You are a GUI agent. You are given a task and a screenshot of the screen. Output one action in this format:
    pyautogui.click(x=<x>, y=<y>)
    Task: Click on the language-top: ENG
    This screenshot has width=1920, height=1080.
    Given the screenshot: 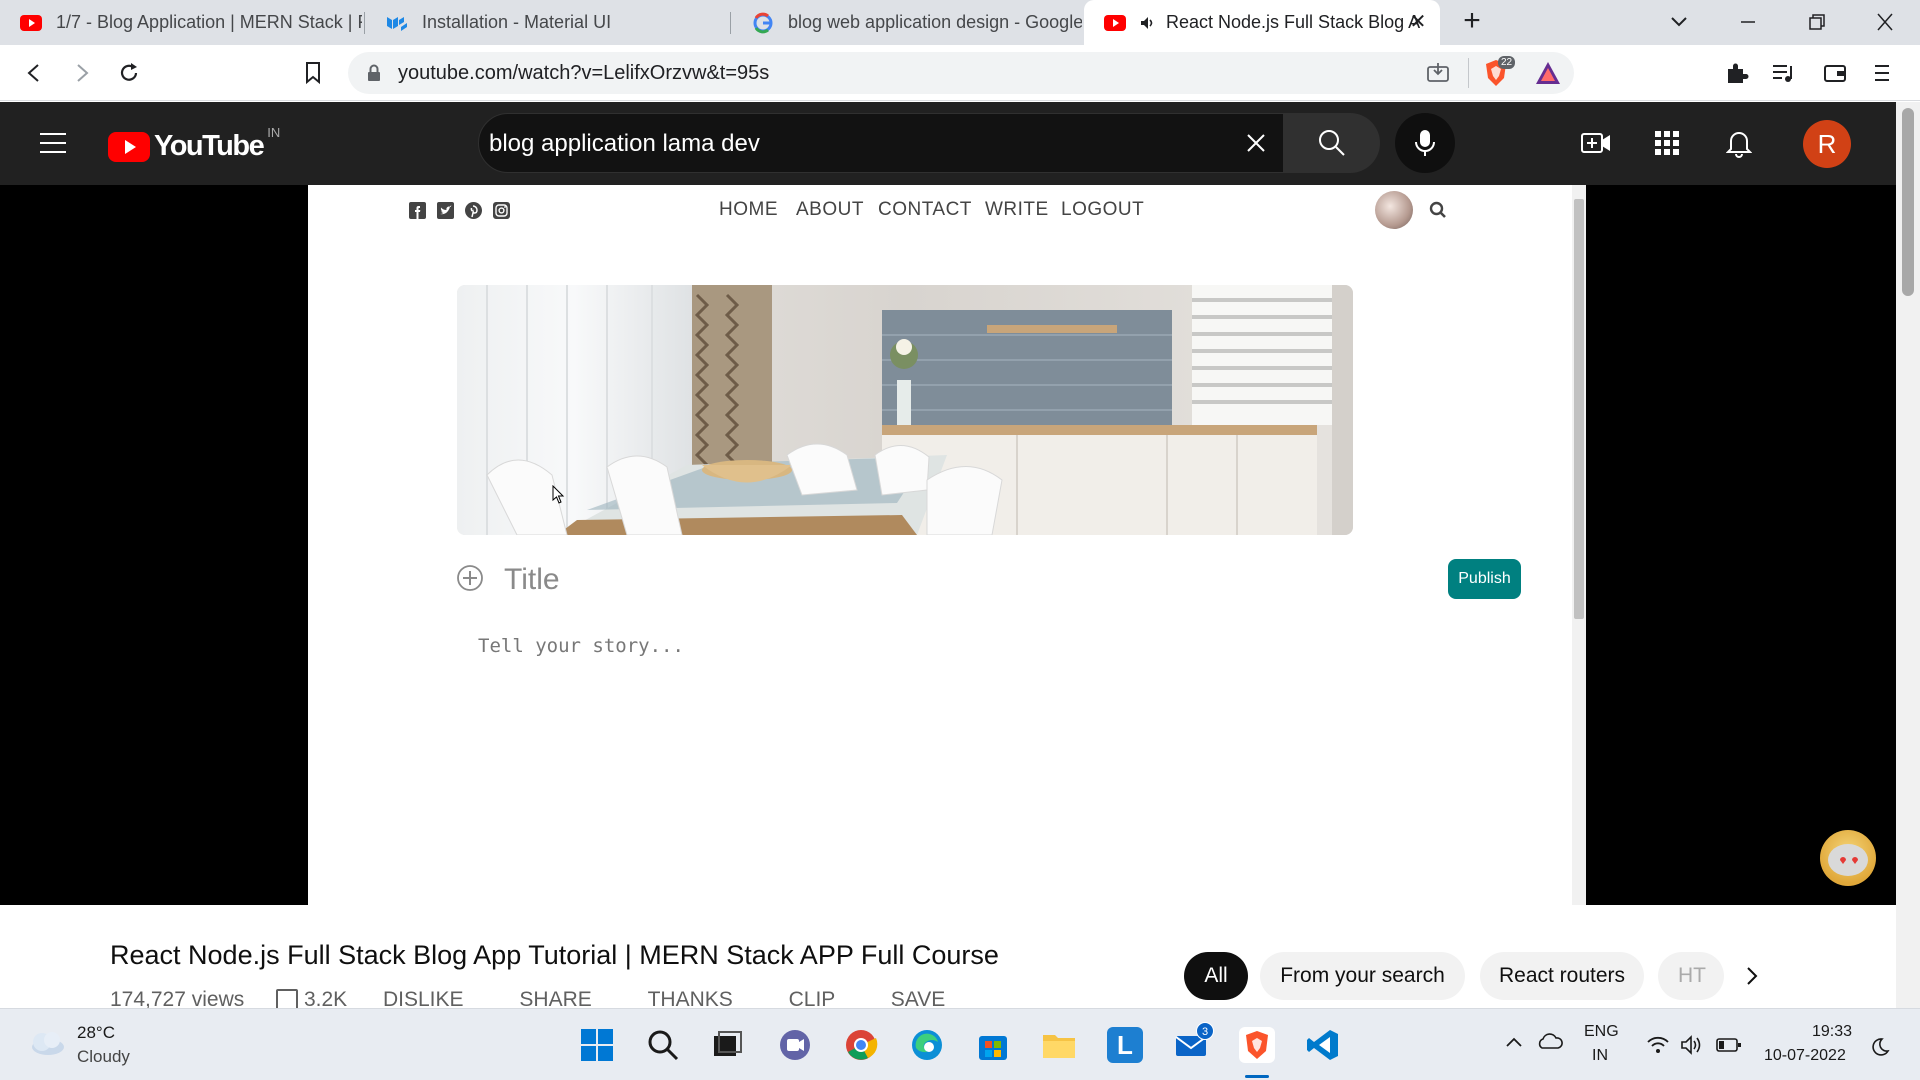 What is the action you would take?
    pyautogui.click(x=1601, y=1032)
    